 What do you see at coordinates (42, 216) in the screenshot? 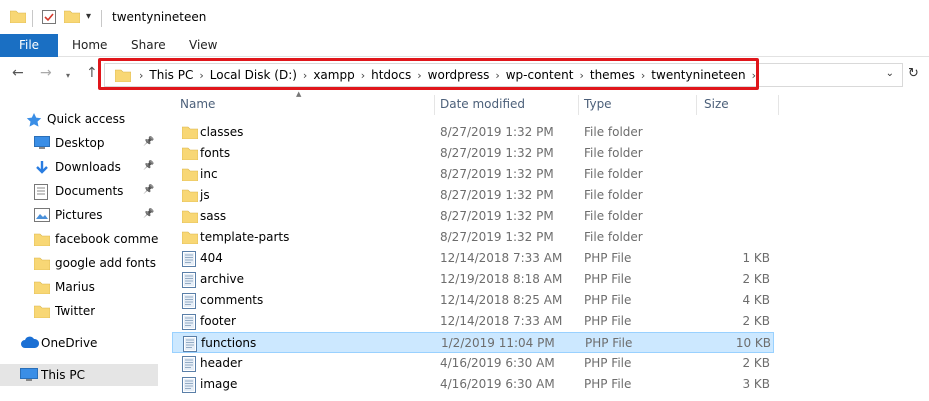
I see `pictures-icon` at bounding box center [42, 216].